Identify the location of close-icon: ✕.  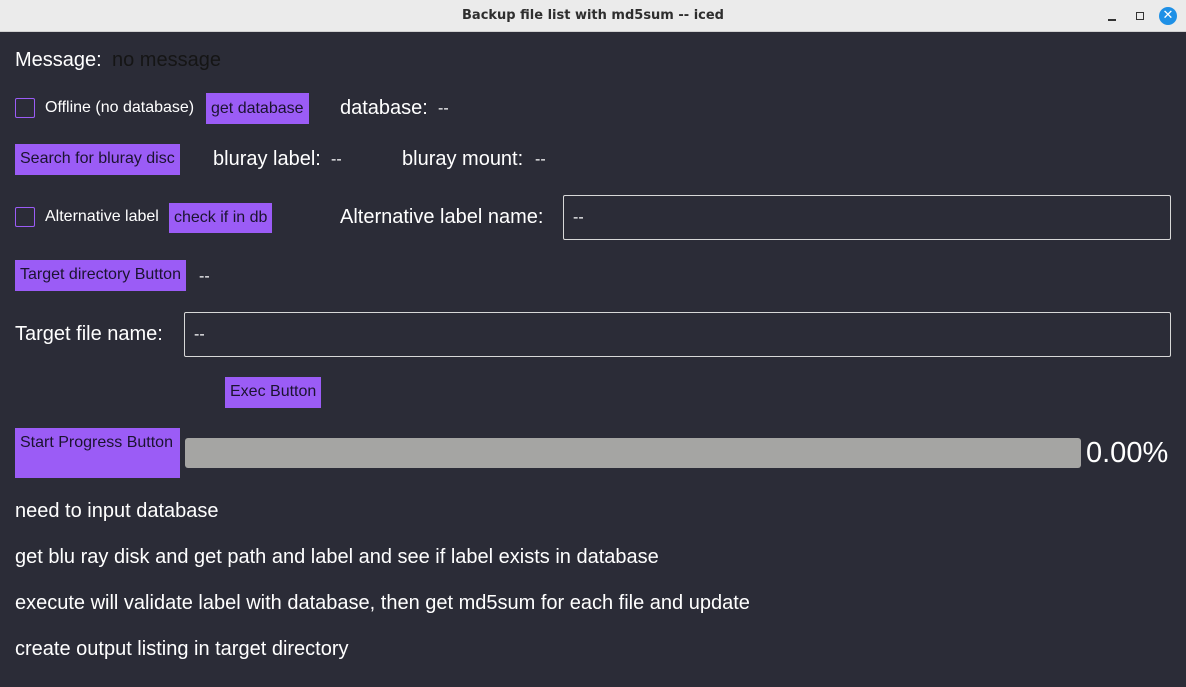
(1168, 16).